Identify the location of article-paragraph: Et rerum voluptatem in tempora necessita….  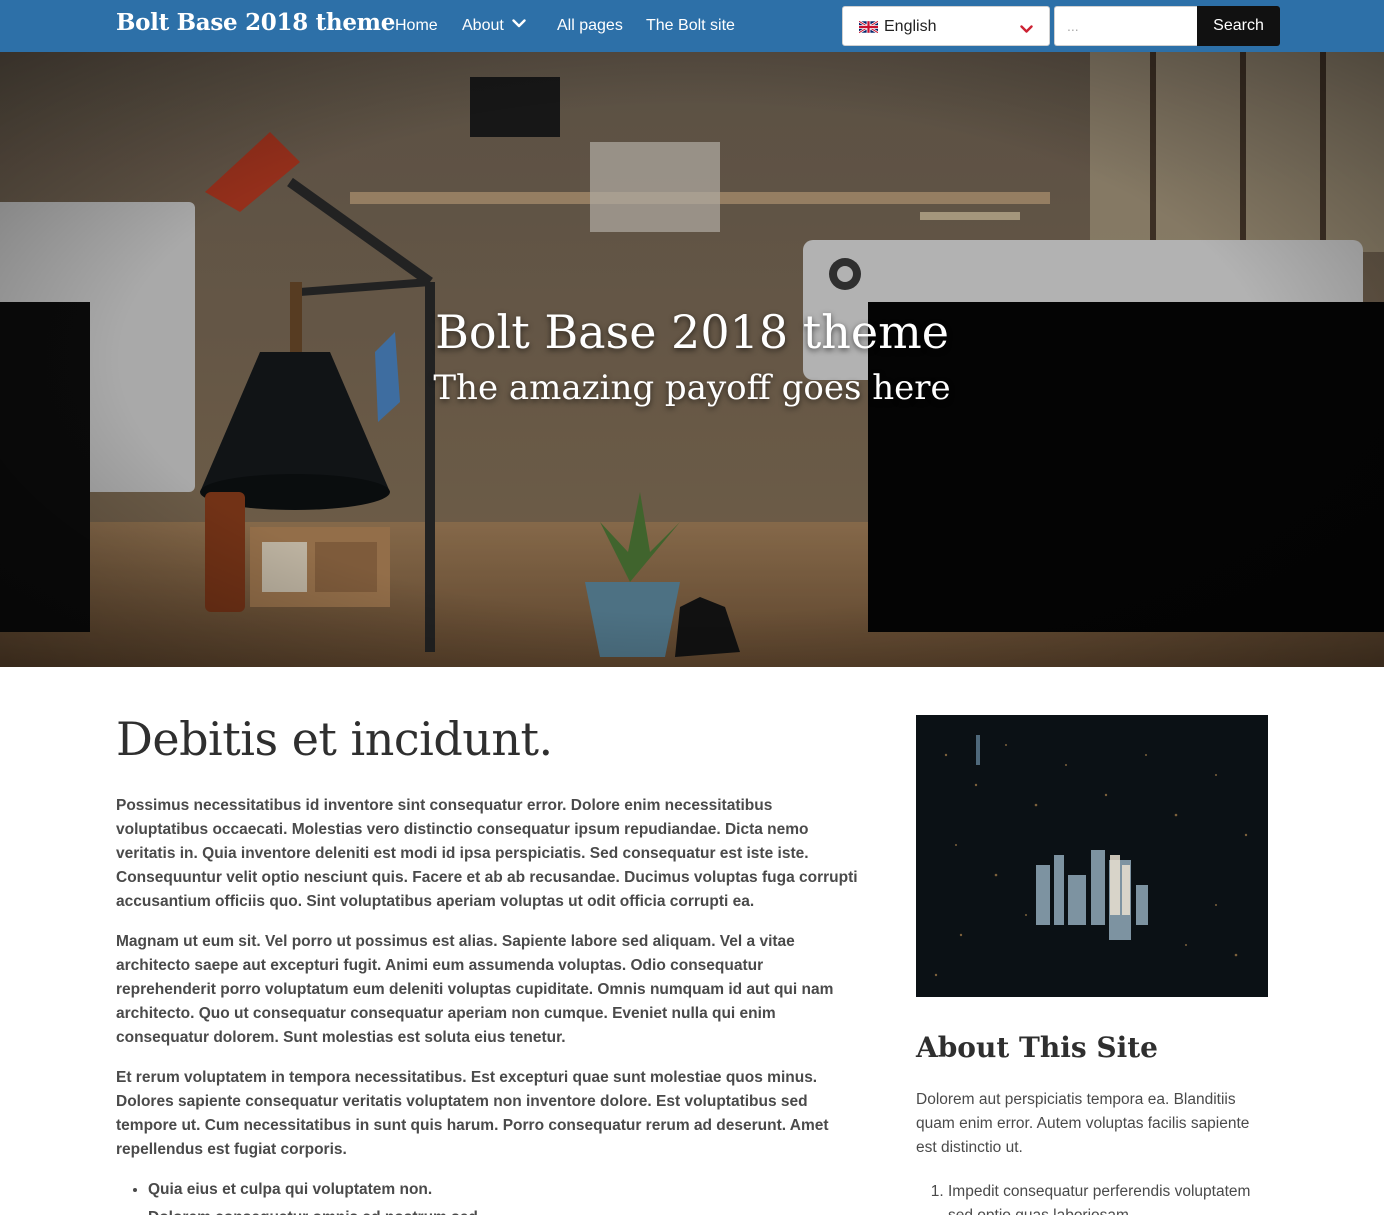
(472, 1113).